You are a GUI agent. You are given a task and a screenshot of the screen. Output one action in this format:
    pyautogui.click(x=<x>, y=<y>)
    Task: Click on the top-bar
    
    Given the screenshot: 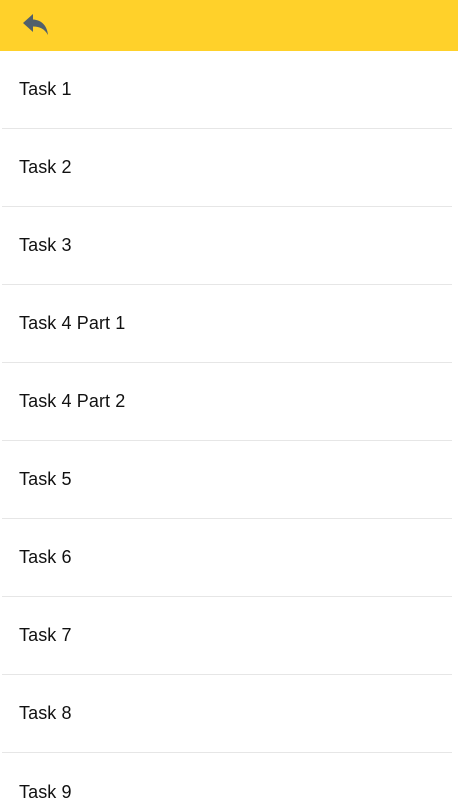 What is the action you would take?
    pyautogui.click(x=229, y=25)
    